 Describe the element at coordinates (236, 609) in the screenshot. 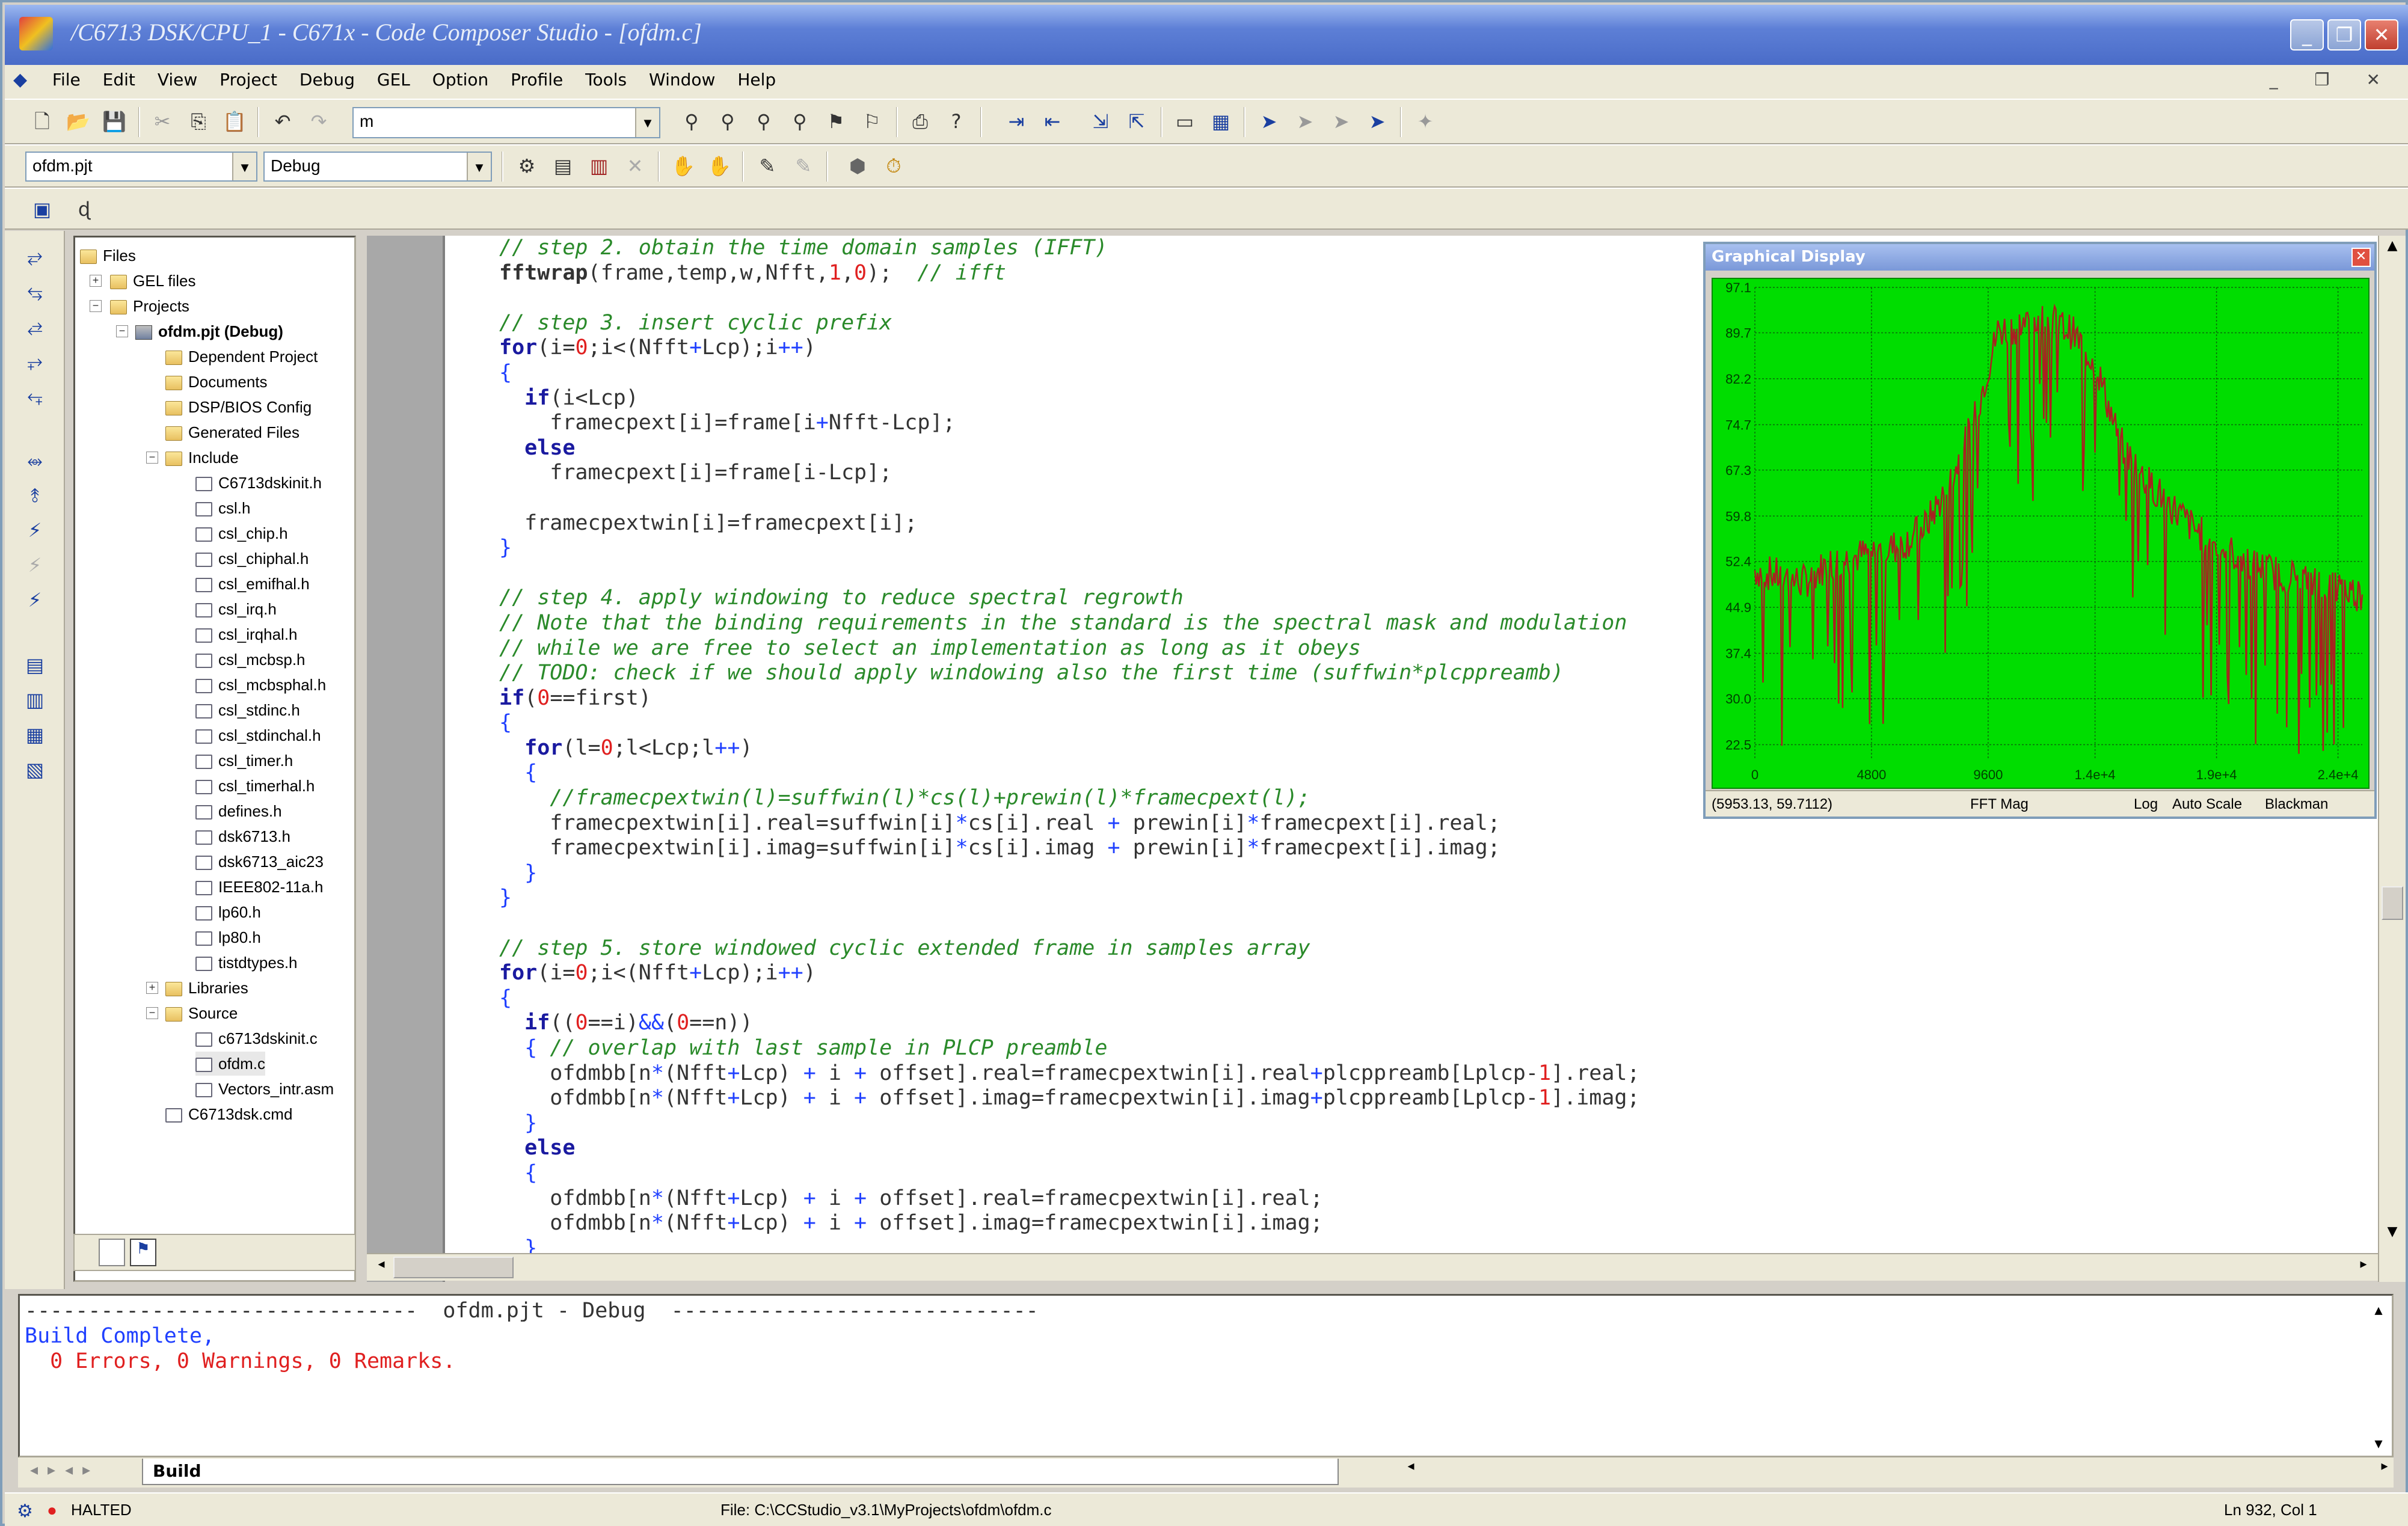

I see `tree-file: csl_irq.h` at that location.